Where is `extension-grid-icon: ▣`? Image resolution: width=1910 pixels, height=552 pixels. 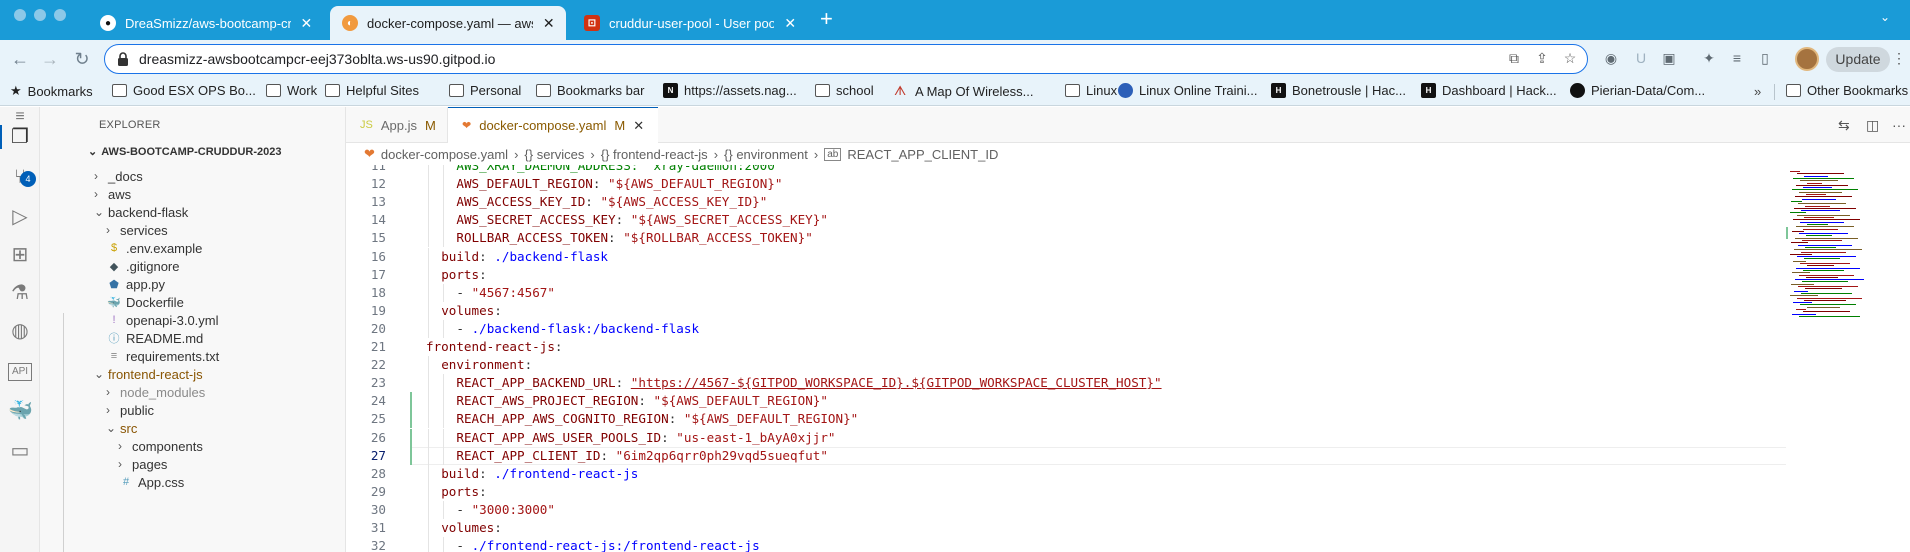 extension-grid-icon: ▣ is located at coordinates (1669, 59).